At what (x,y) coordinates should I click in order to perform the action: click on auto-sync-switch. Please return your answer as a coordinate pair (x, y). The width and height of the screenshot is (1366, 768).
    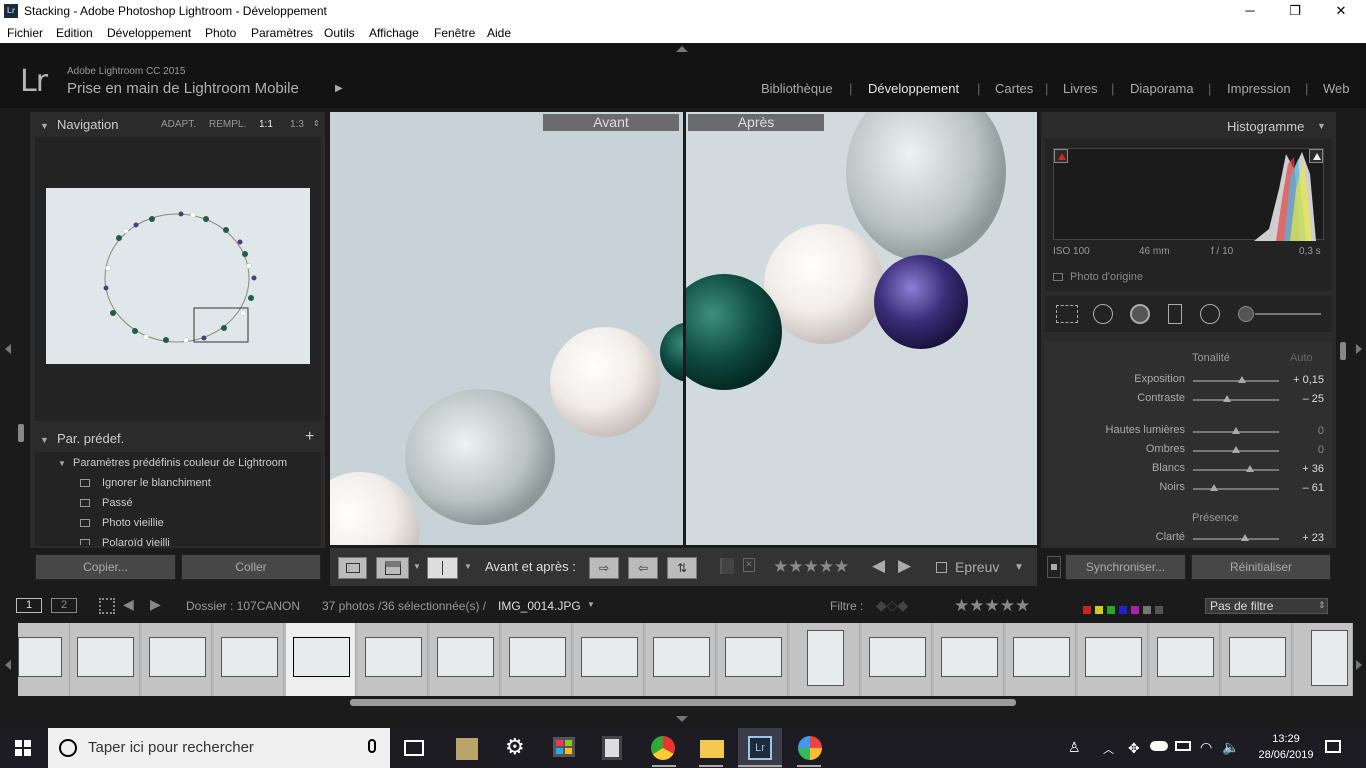
    Looking at the image, I should click on (1054, 567).